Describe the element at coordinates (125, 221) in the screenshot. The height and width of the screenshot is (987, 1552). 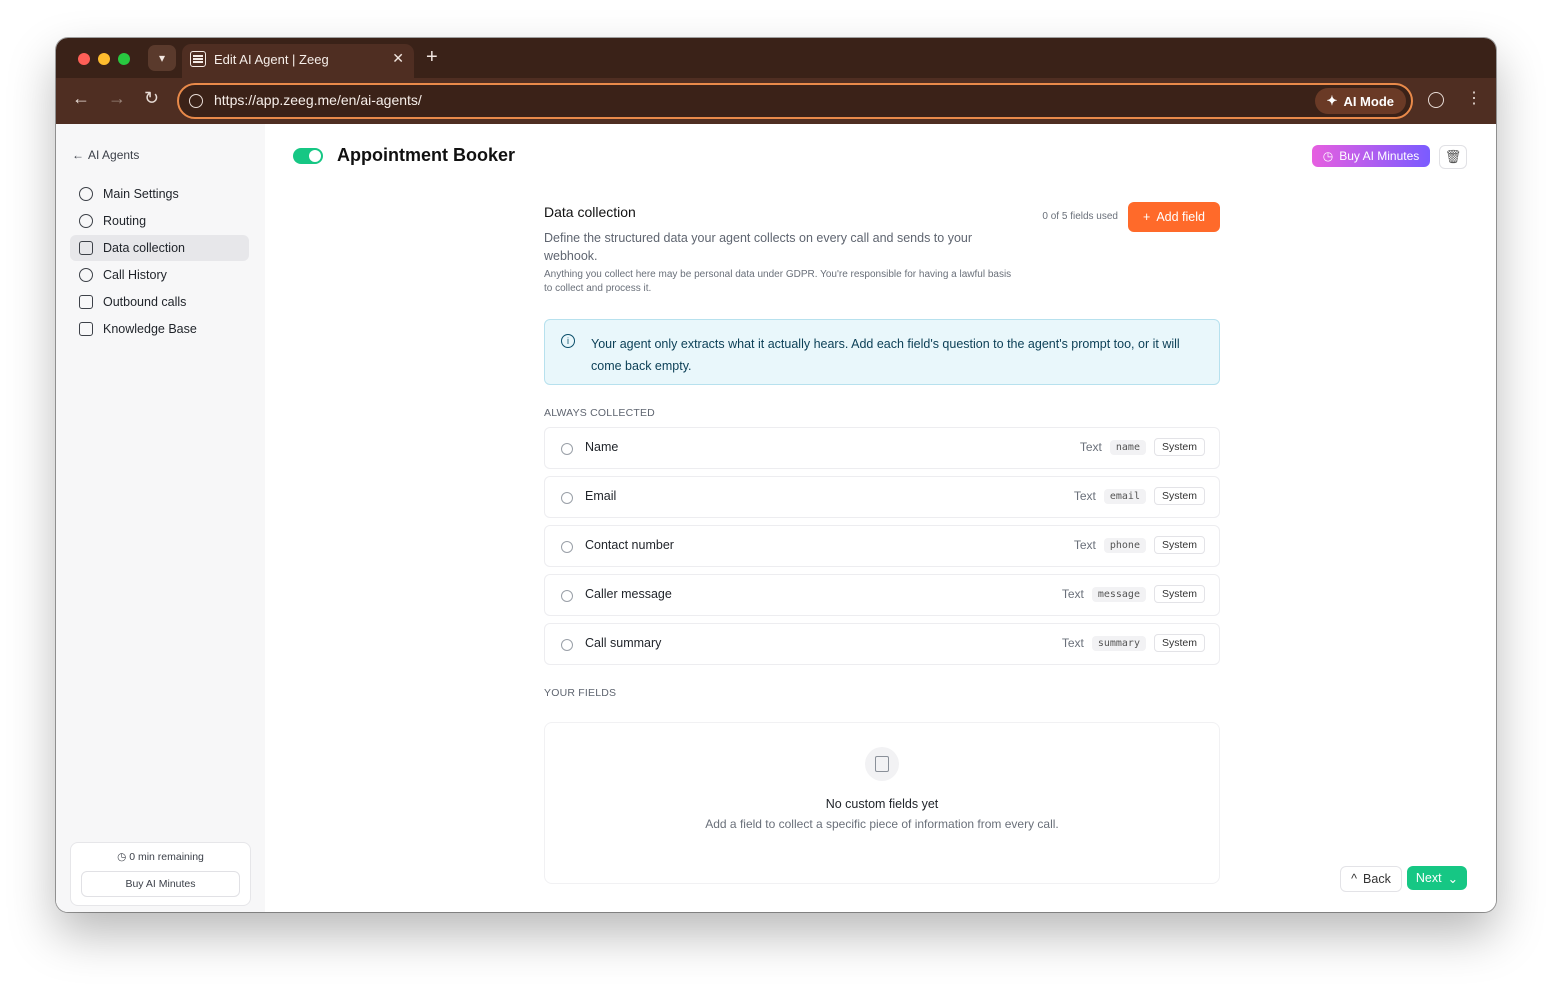
I see `sidebar-item-label: Routing` at that location.